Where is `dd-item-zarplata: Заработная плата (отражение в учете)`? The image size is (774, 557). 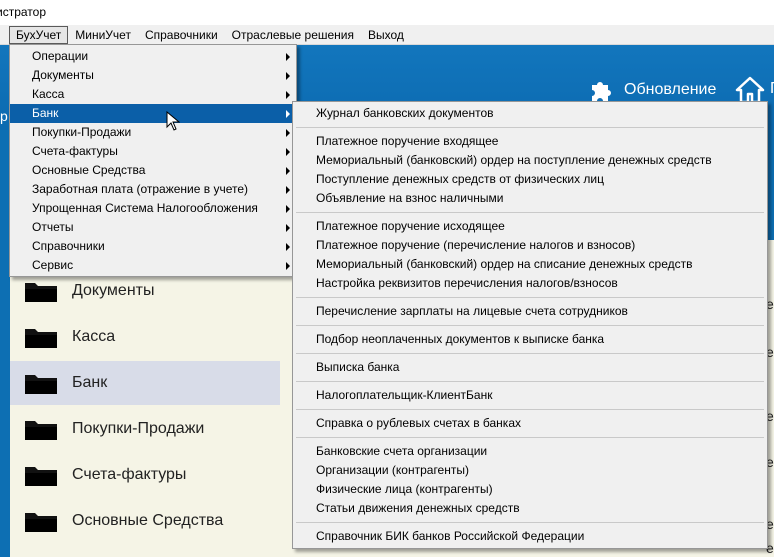
dd-item-zarplata: Заработная плата (отражение в учете) is located at coordinates (153, 189).